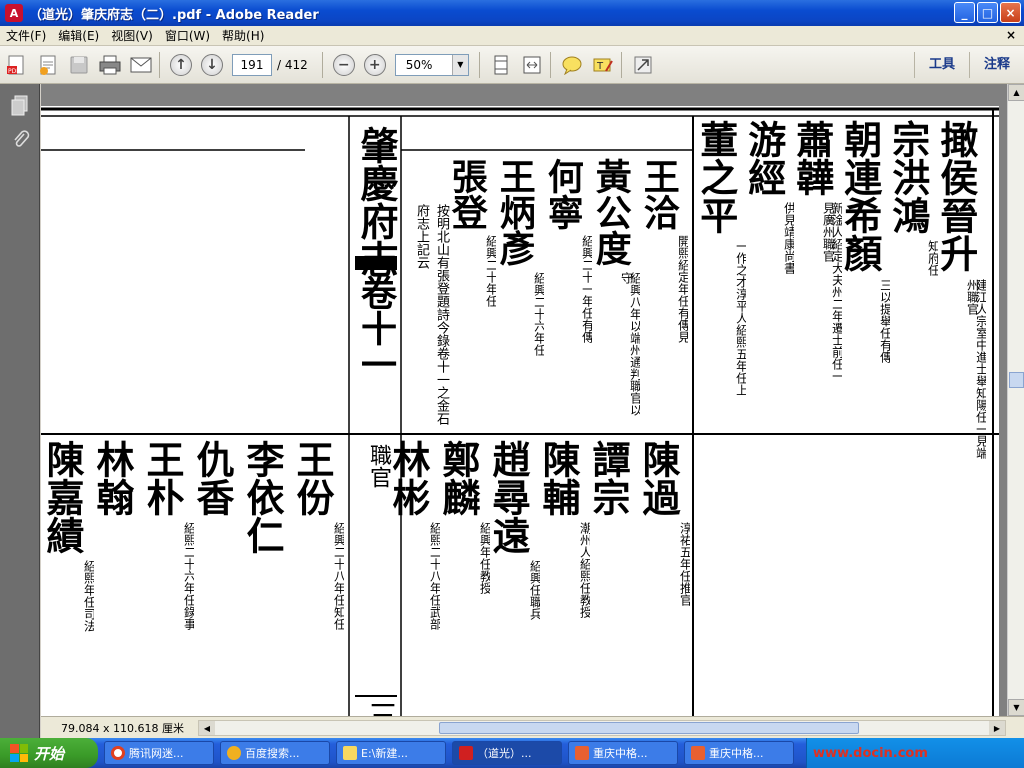  I want to click on official-note: 紹興二十年任, so click(490, 271).